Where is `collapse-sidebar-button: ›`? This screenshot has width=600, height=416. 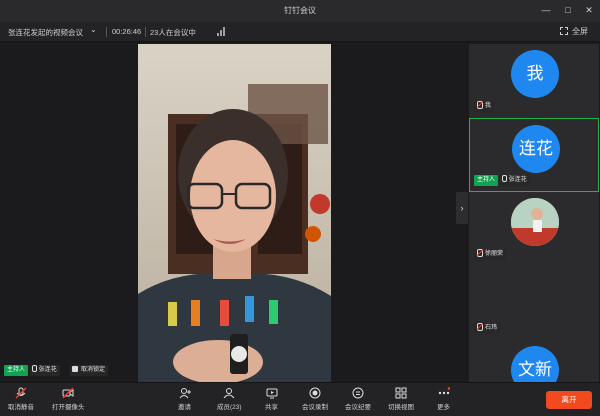
collapse-sidebar-button: › is located at coordinates (462, 208).